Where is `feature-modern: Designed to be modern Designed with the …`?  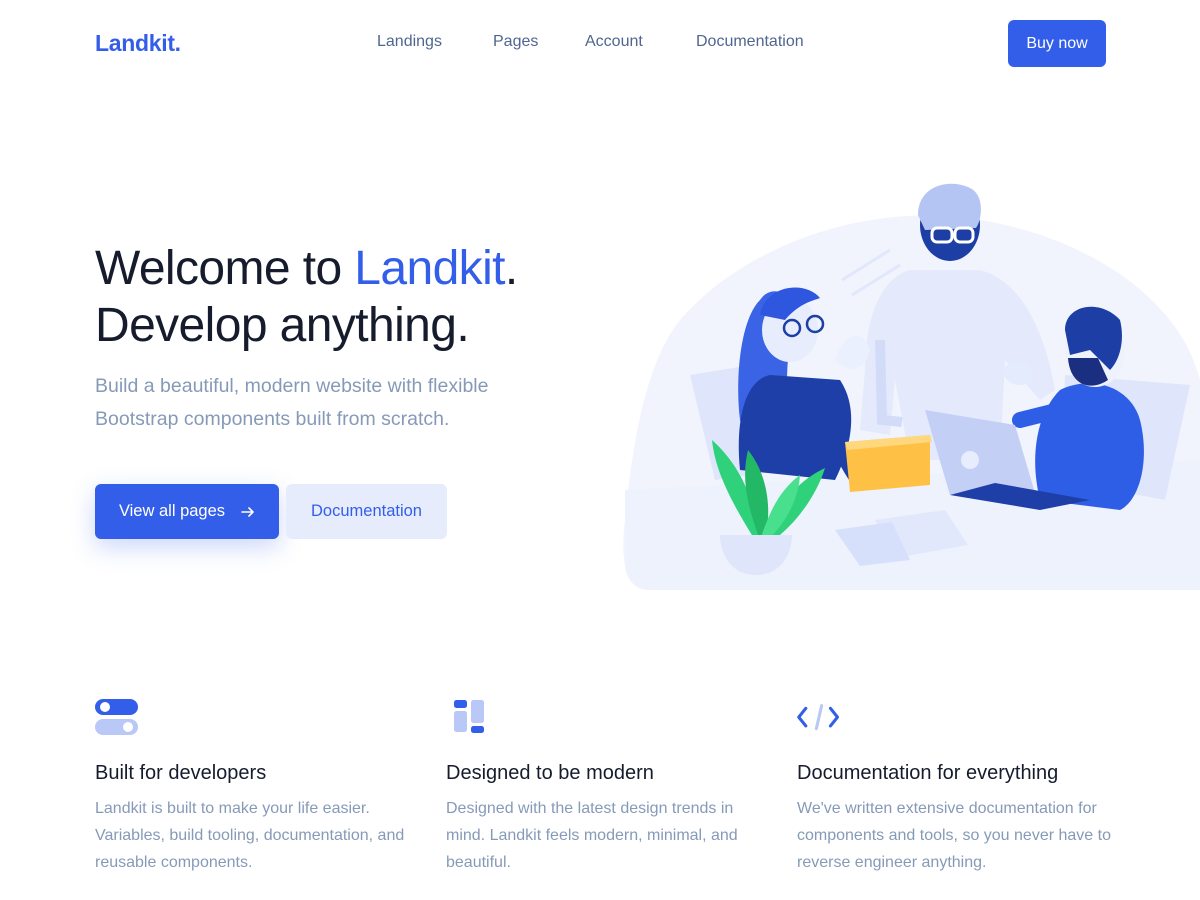
feature-modern: Designed to be modern Designed with the … is located at coordinates (606, 786).